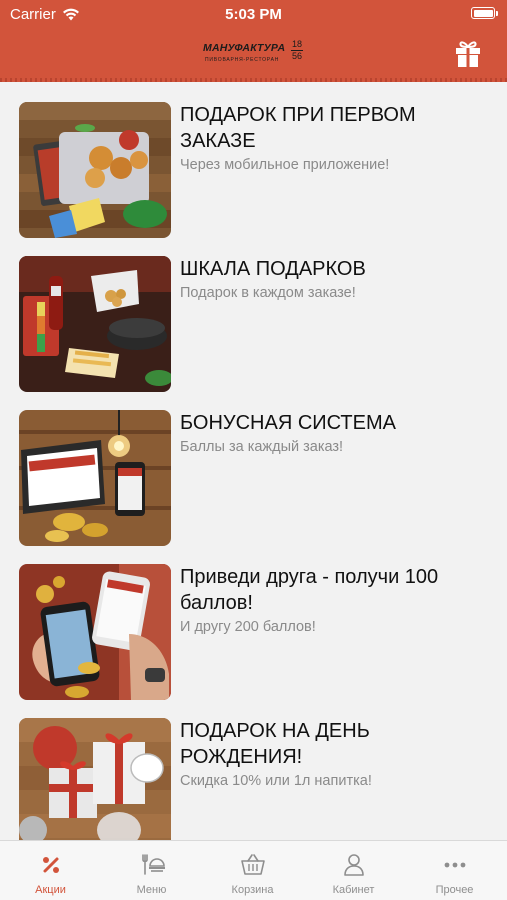  What do you see at coordinates (455, 865) in the screenshot?
I see `more-icon` at bounding box center [455, 865].